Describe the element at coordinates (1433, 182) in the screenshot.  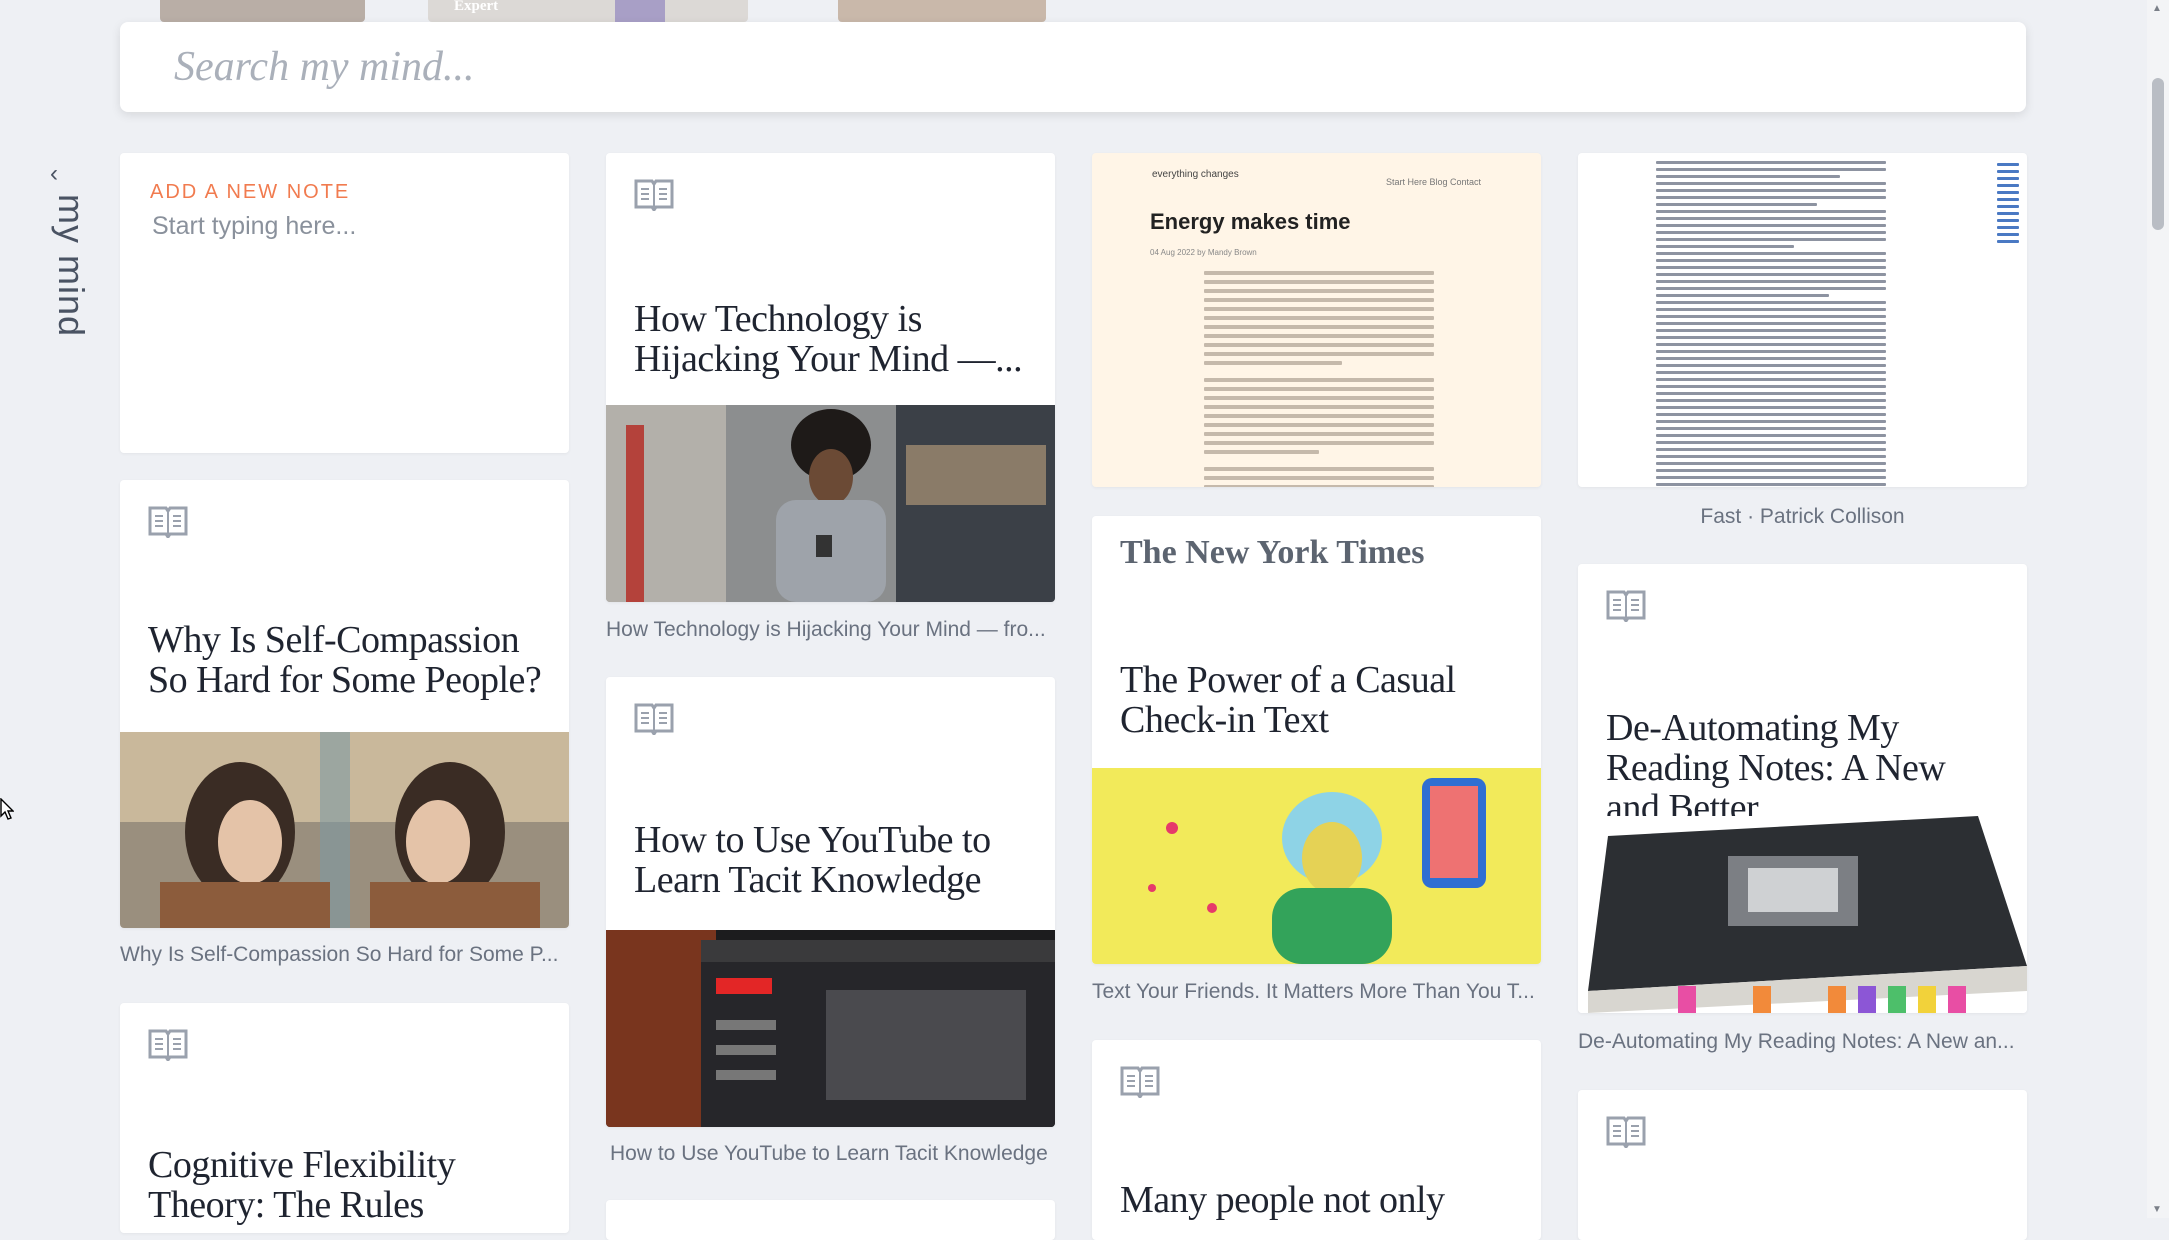
I see `blog-nav: Start Here Blog Contact` at that location.